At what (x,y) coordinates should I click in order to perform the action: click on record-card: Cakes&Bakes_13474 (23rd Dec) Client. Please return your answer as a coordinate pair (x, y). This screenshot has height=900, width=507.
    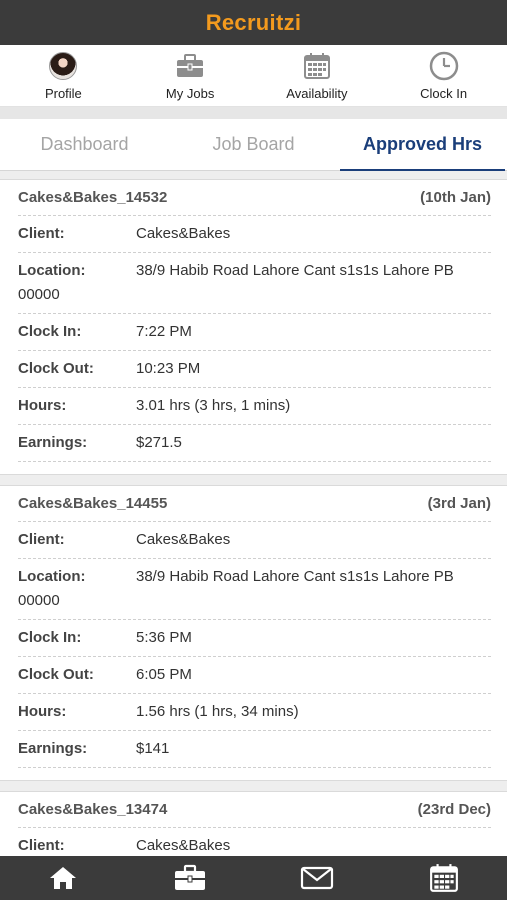
    Looking at the image, I should click on (253, 823).